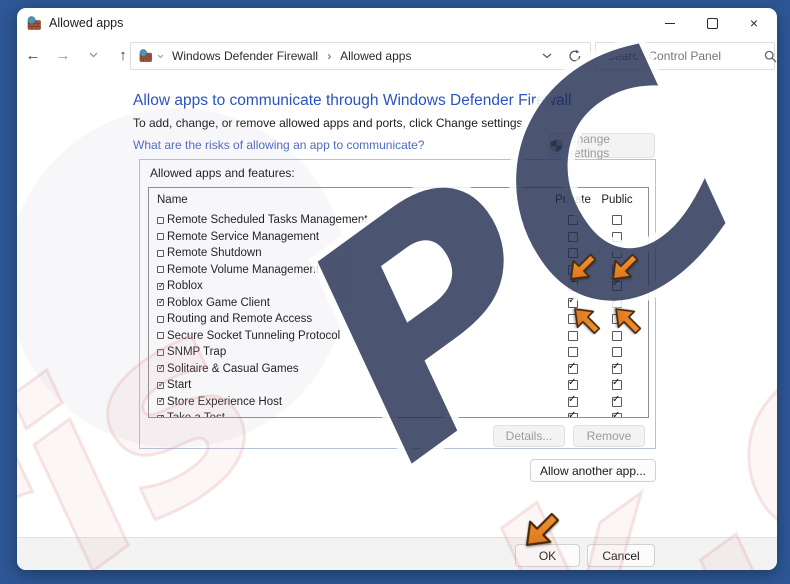  I want to click on address-dropdown-button, so click(547, 56).